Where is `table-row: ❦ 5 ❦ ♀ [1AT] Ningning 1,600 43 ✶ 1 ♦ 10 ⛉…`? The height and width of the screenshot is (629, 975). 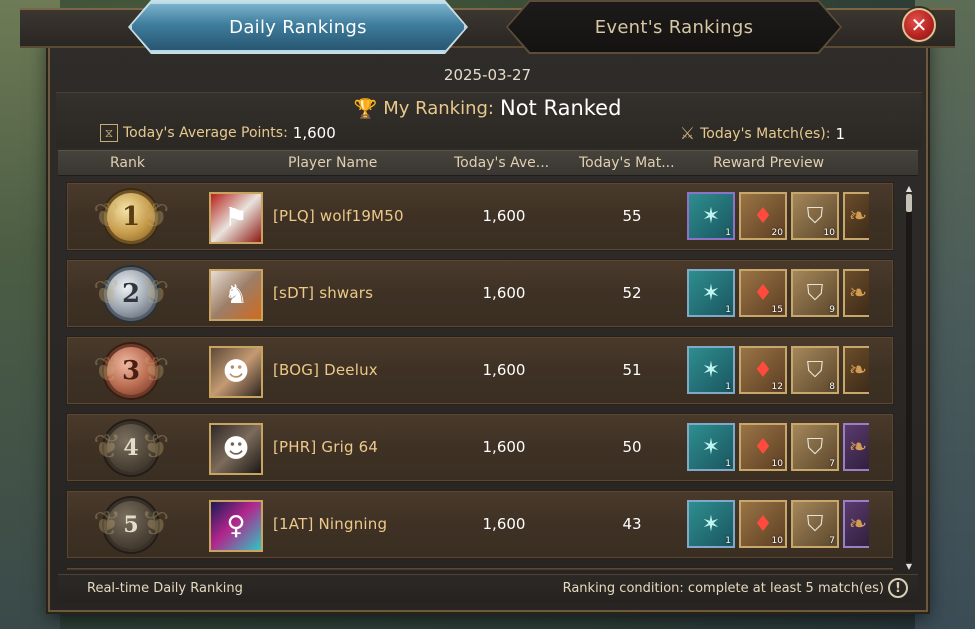
table-row: ❦ 5 ❦ ♀ [1AT] Ningning 1,600 43 ✶ 1 ♦ 10 ⛉… is located at coordinates (480, 524).